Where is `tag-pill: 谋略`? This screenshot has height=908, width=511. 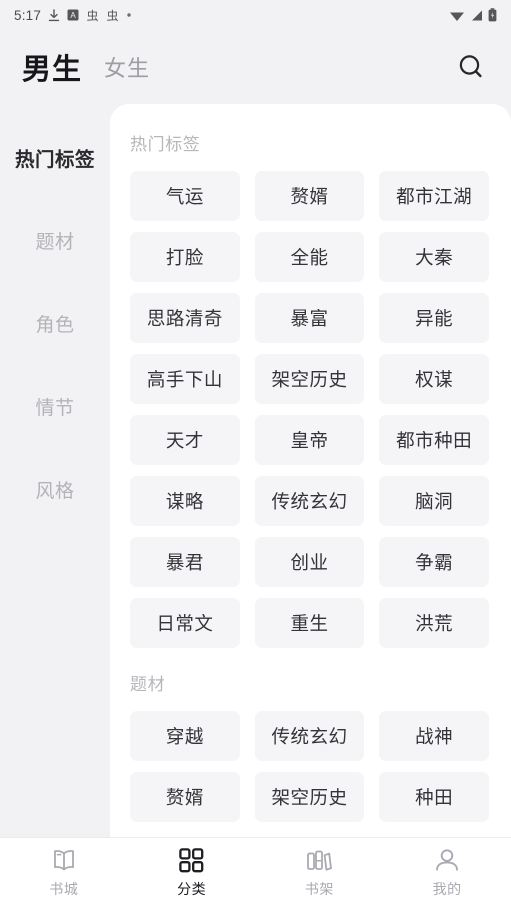
tag-pill: 谋略 is located at coordinates (185, 501).